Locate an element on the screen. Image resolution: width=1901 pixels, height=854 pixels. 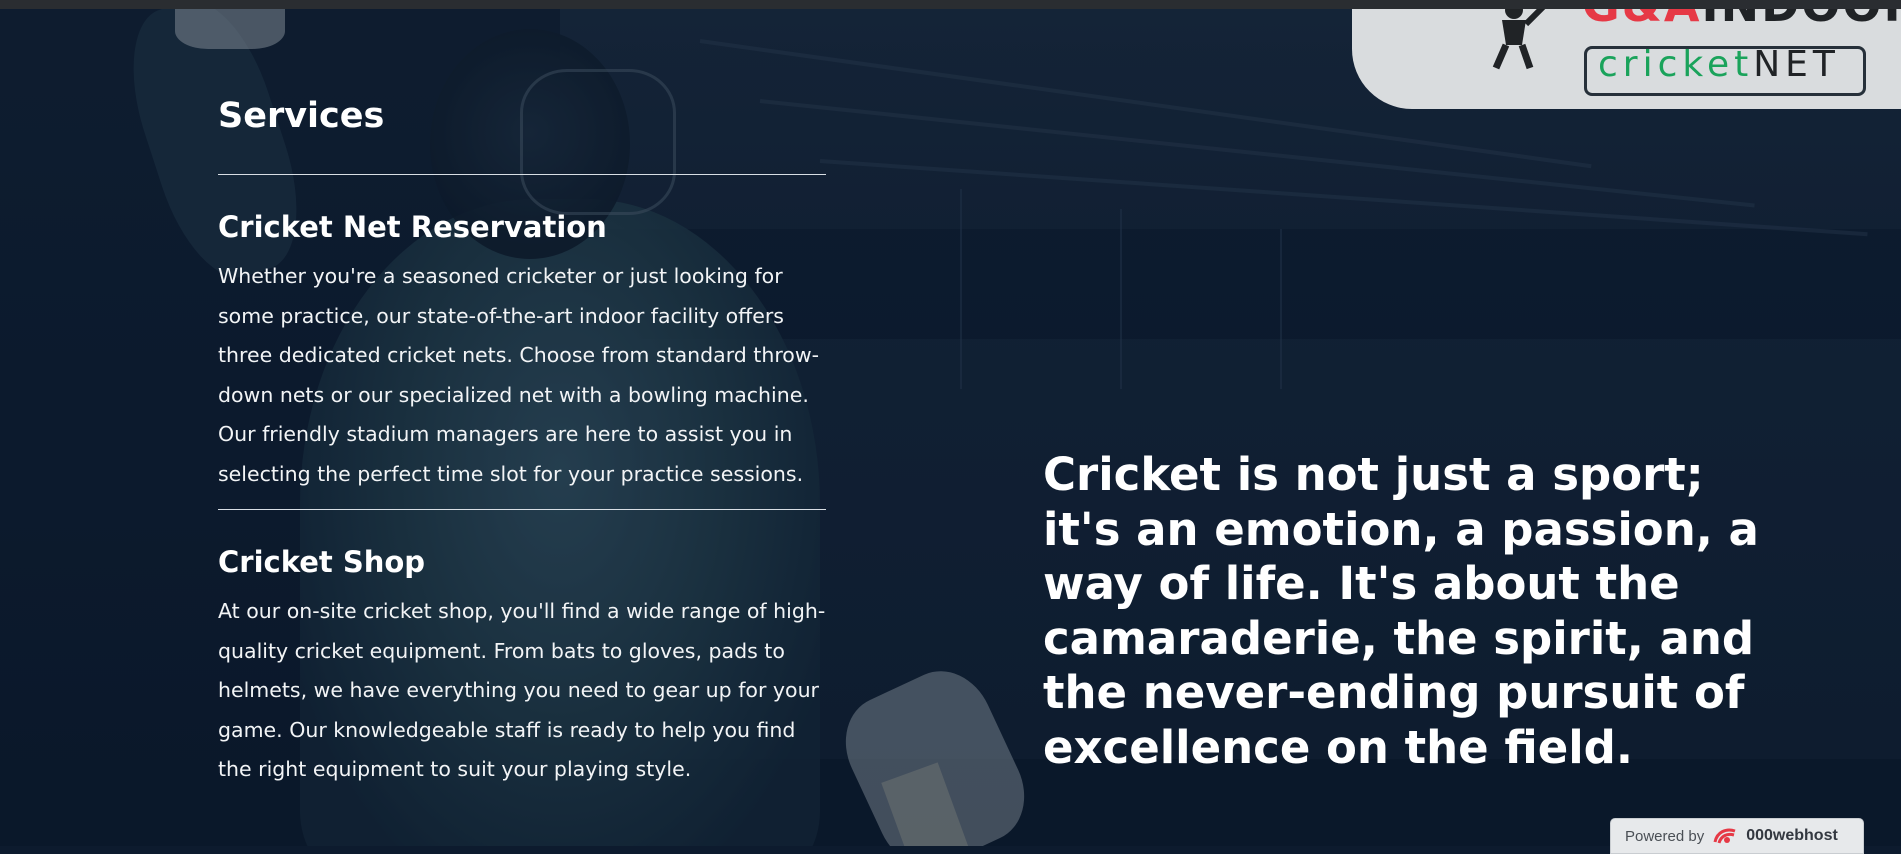
batsman-icon is located at coordinates (1519, 35).